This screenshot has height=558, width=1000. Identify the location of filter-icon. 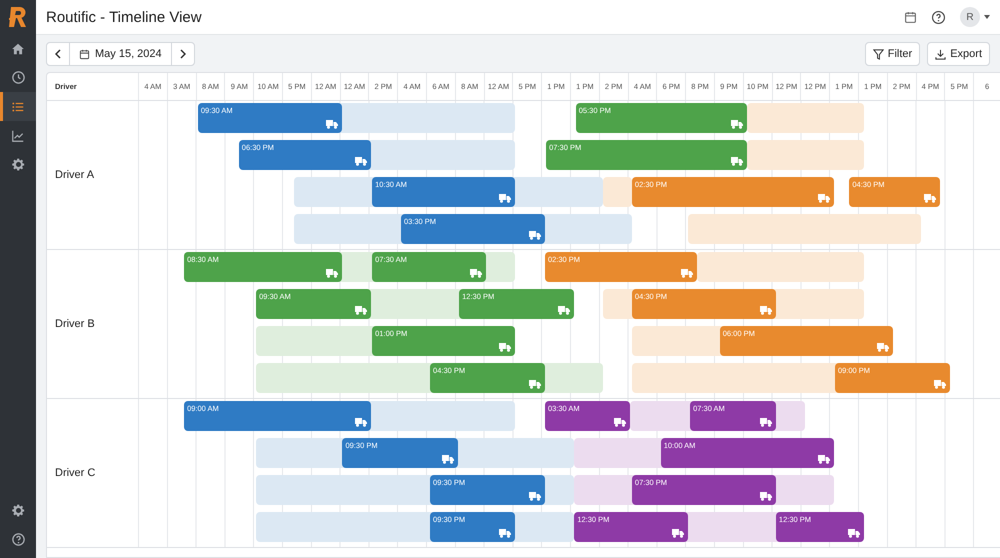
(878, 54).